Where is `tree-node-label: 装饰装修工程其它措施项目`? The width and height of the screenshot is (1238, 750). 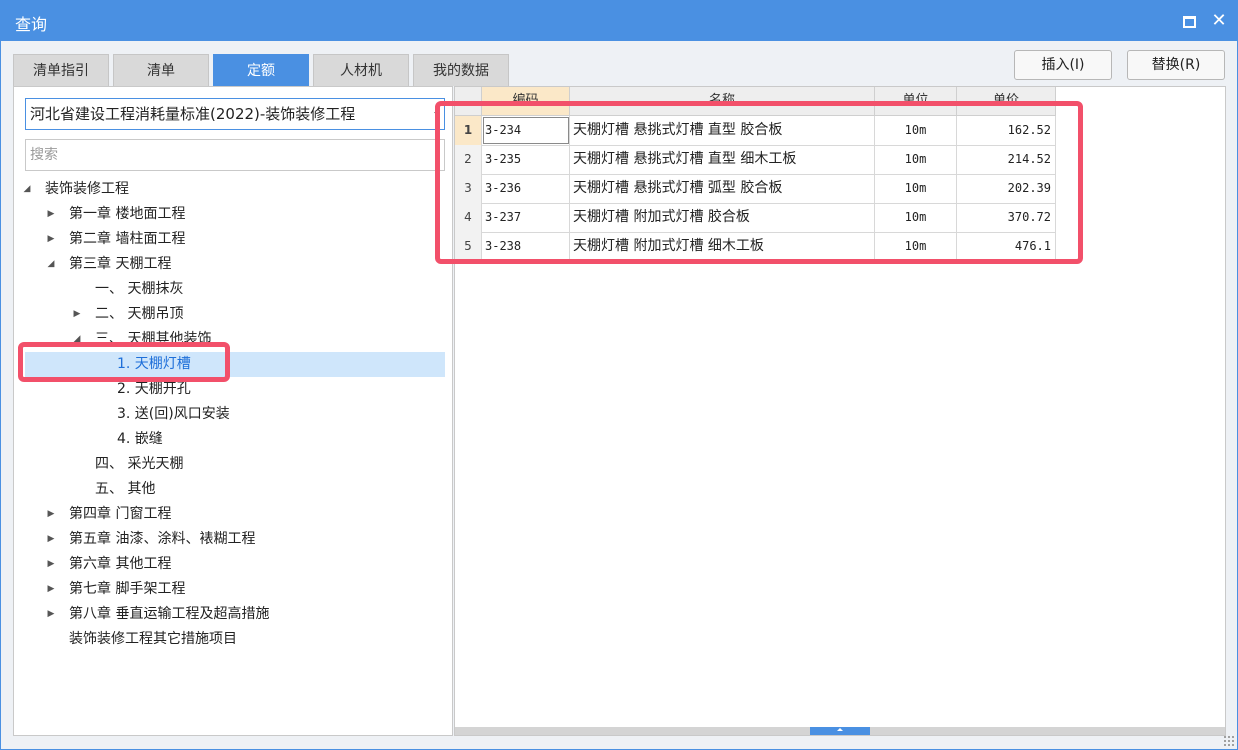 tree-node-label: 装饰装修工程其它措施项目 is located at coordinates (153, 639).